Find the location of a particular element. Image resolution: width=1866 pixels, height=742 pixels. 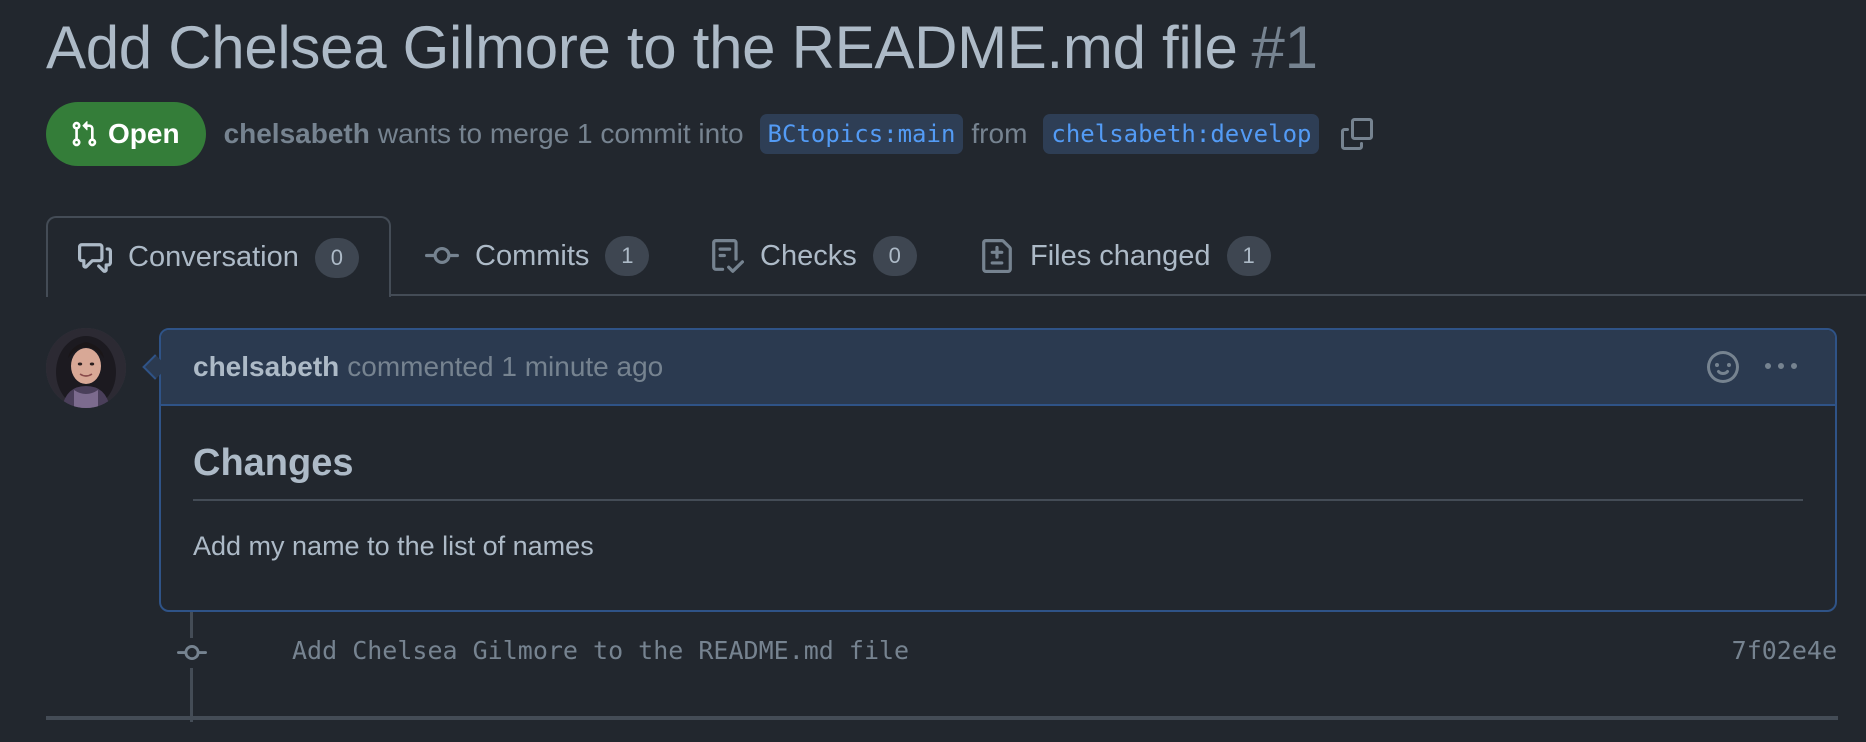

tab-files-changed-counter: 1 is located at coordinates (1248, 256).